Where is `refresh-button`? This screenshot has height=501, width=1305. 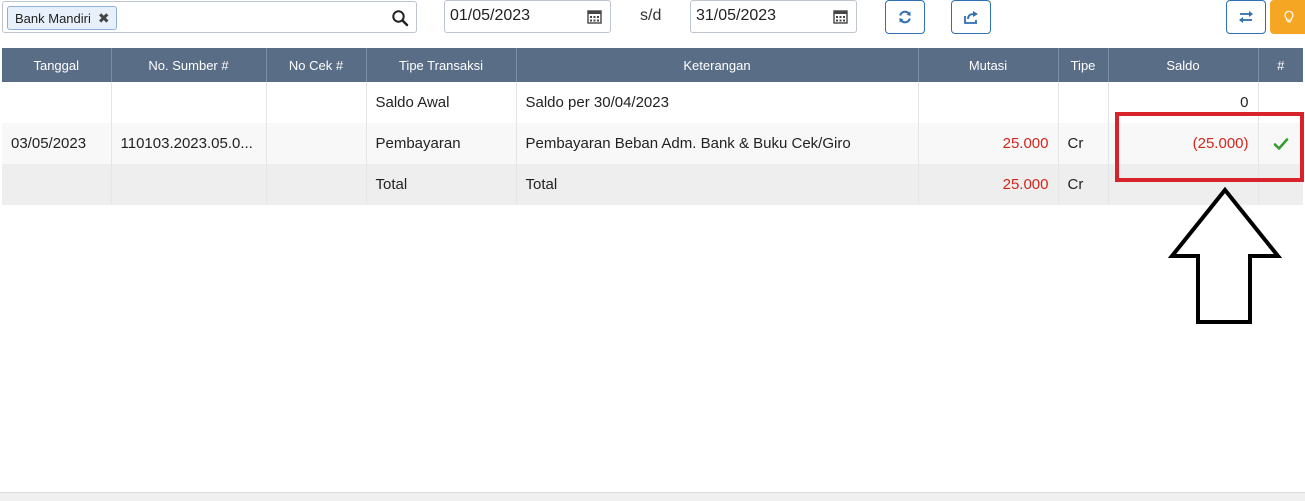
refresh-button is located at coordinates (905, 17).